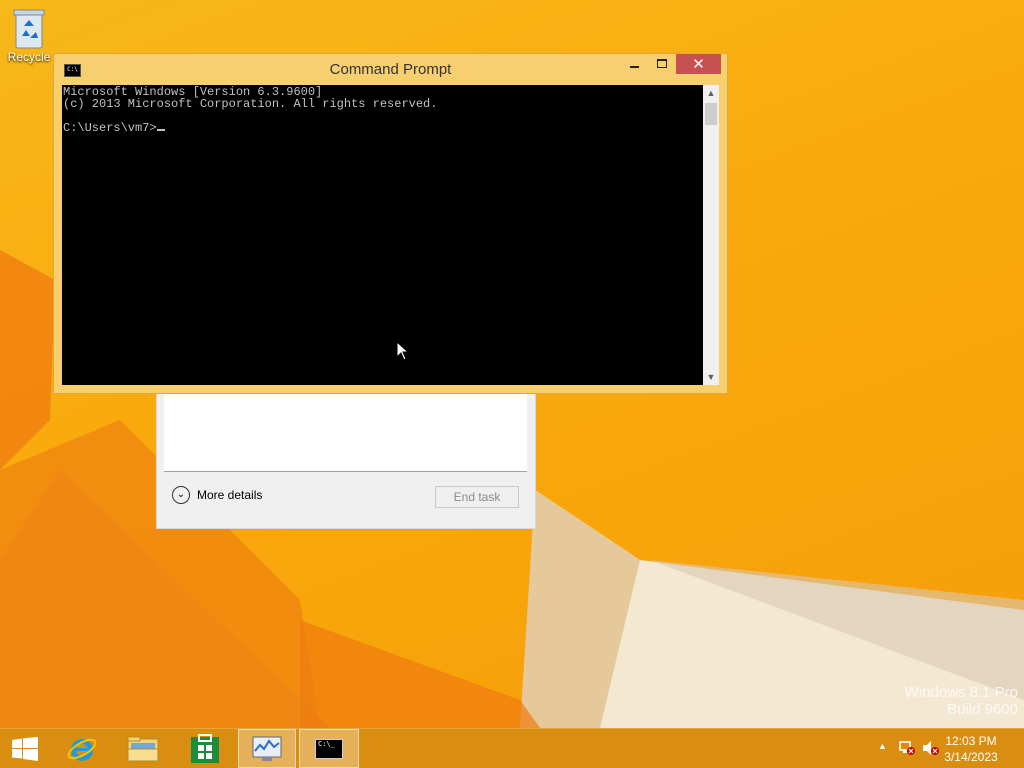 The height and width of the screenshot is (768, 1024). What do you see at coordinates (345, 432) in the screenshot?
I see `task-list-area` at bounding box center [345, 432].